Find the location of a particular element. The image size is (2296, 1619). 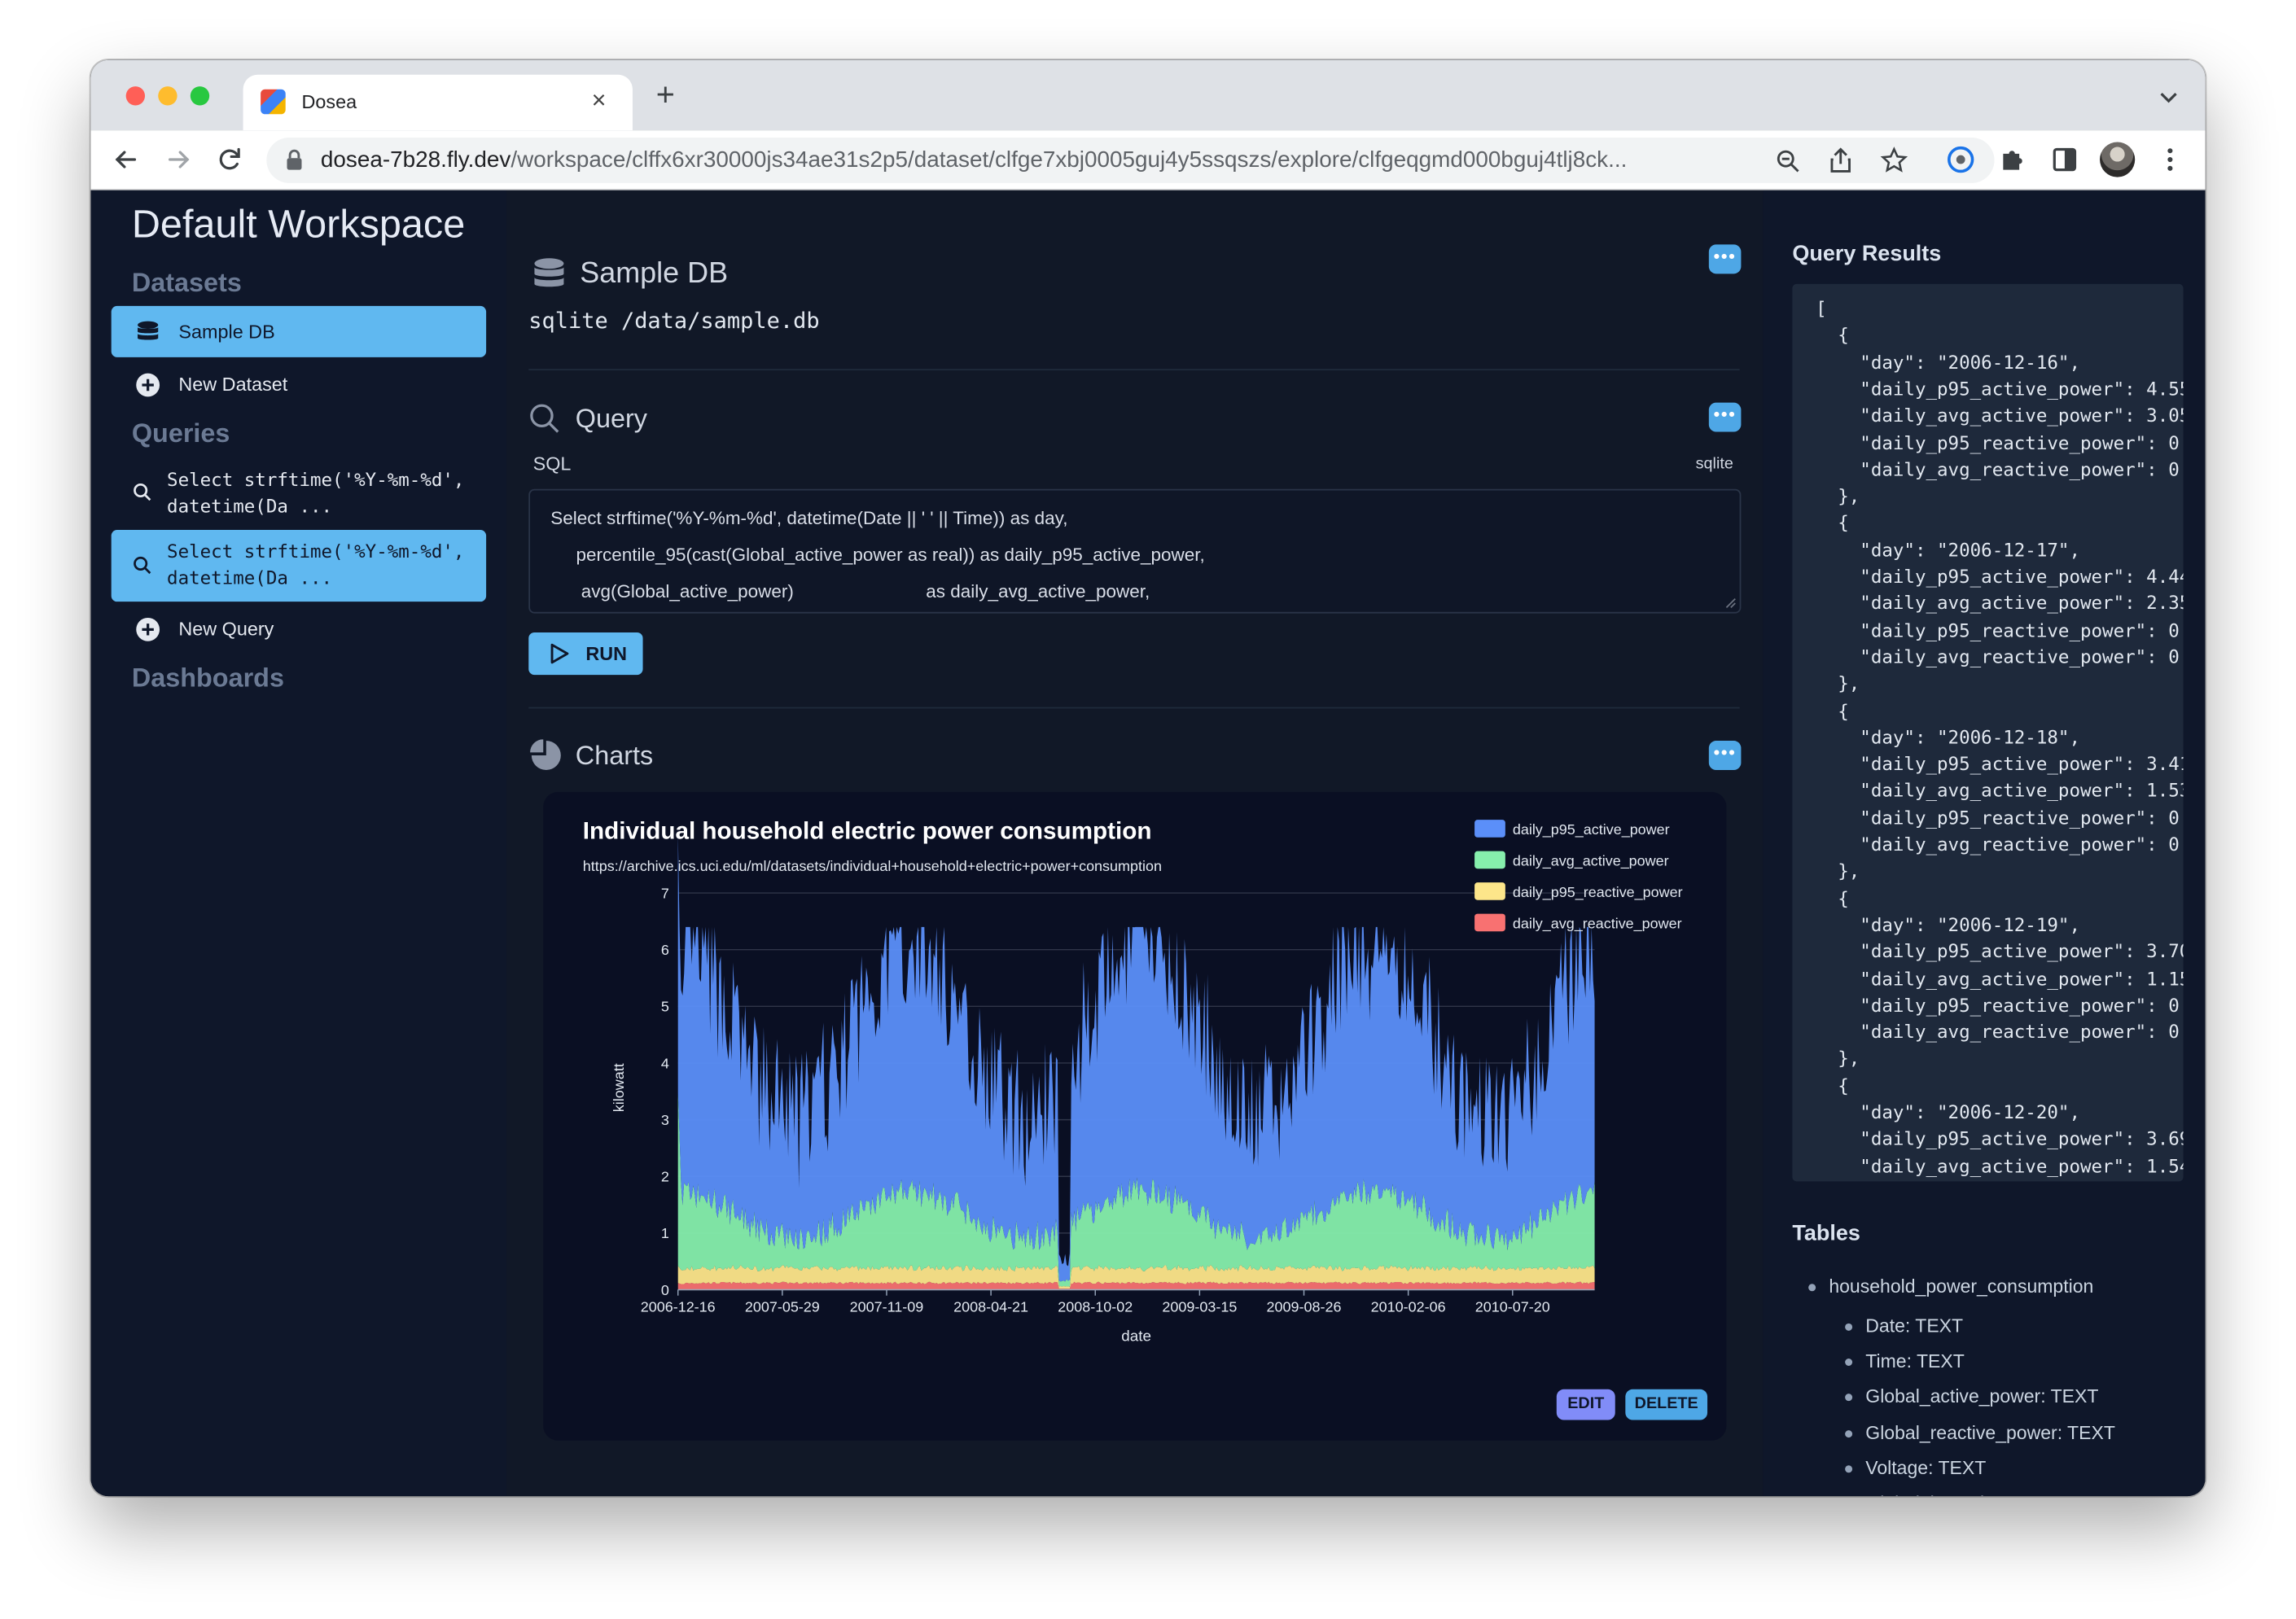

dataset-title: Sample DB is located at coordinates (654, 274).